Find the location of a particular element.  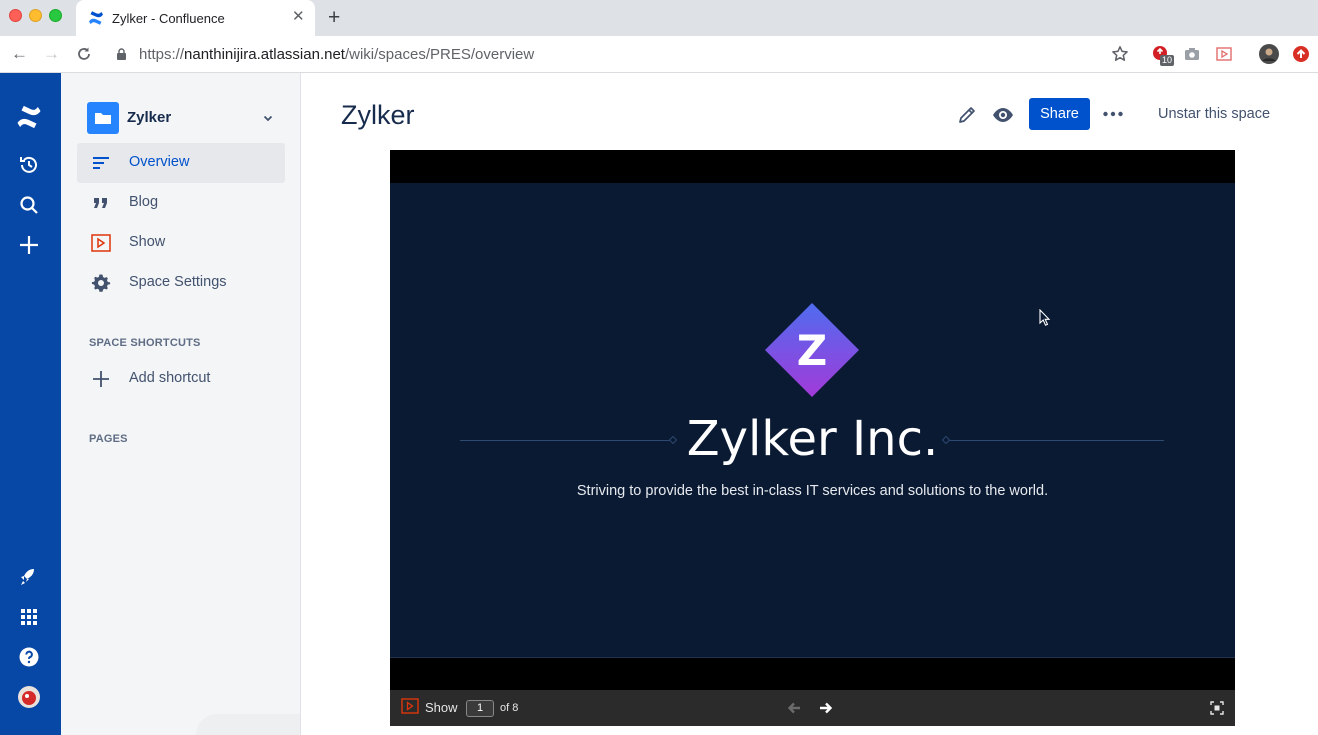

camera-icon is located at coordinates (1192, 54).